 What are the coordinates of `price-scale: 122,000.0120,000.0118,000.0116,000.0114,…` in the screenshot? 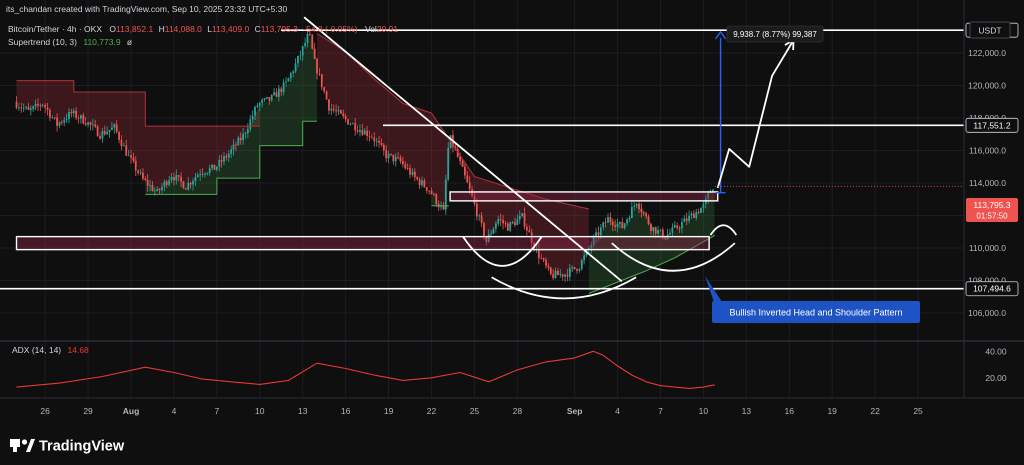 It's located at (987, 183).